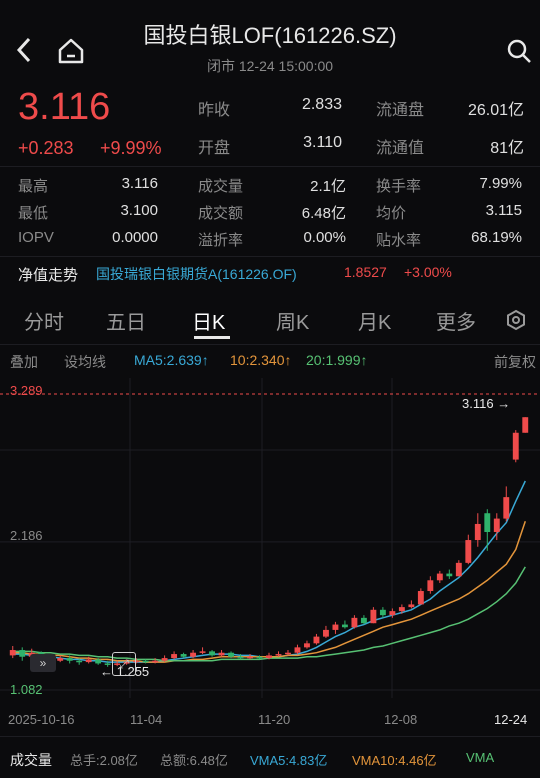 The width and height of the screenshot is (540, 778). What do you see at coordinates (212, 337) in the screenshot?
I see `active-tab-indicator` at bounding box center [212, 337].